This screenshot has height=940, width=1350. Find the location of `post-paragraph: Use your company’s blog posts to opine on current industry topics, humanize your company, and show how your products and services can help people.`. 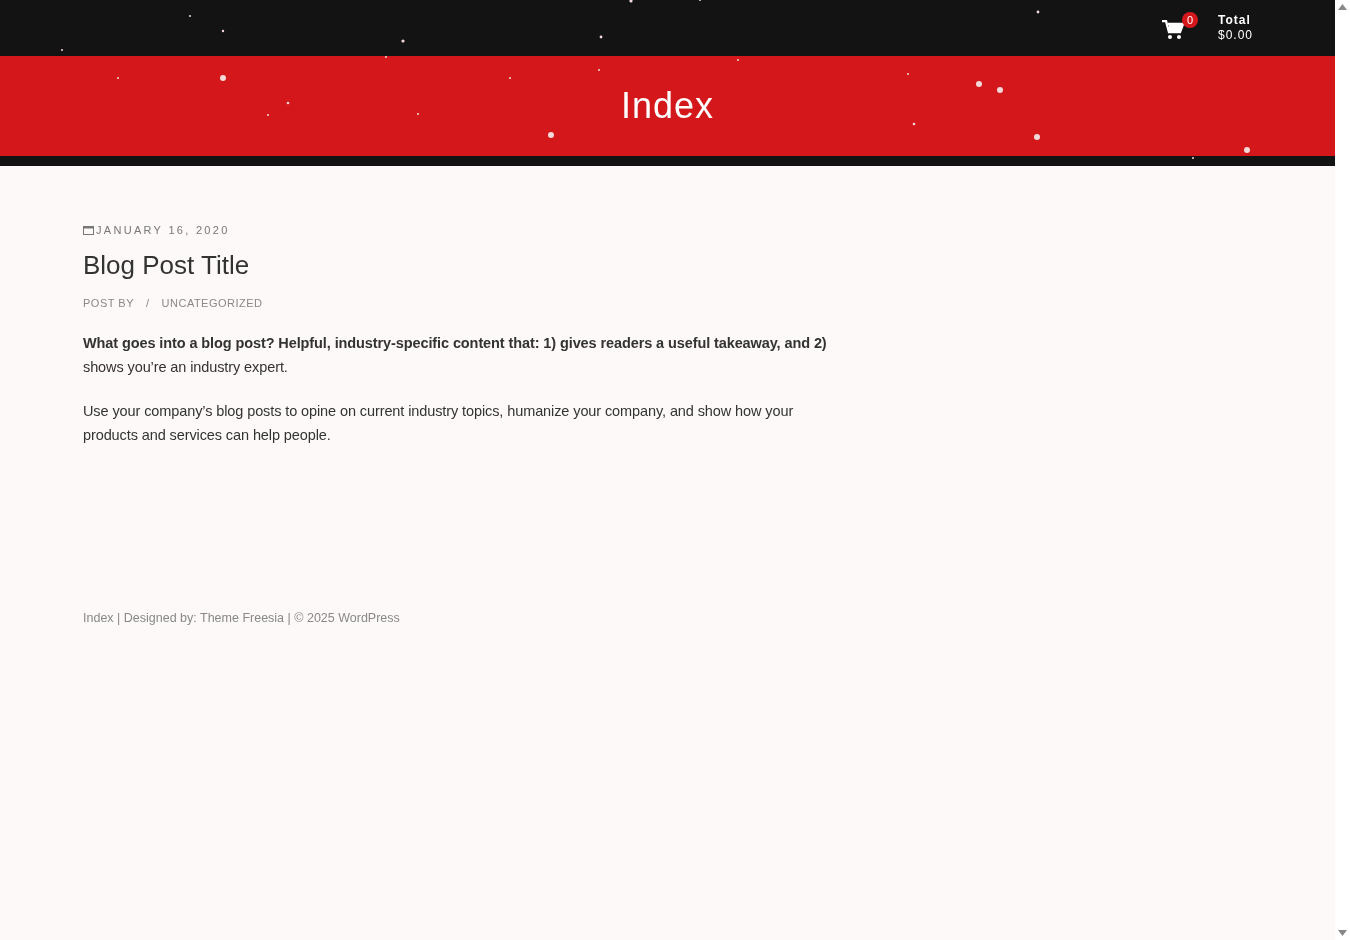

post-paragraph: Use your company’s blog posts to opine on current industry topics, humanize your company, and show how your products and services can help people. is located at coordinates (439, 423).